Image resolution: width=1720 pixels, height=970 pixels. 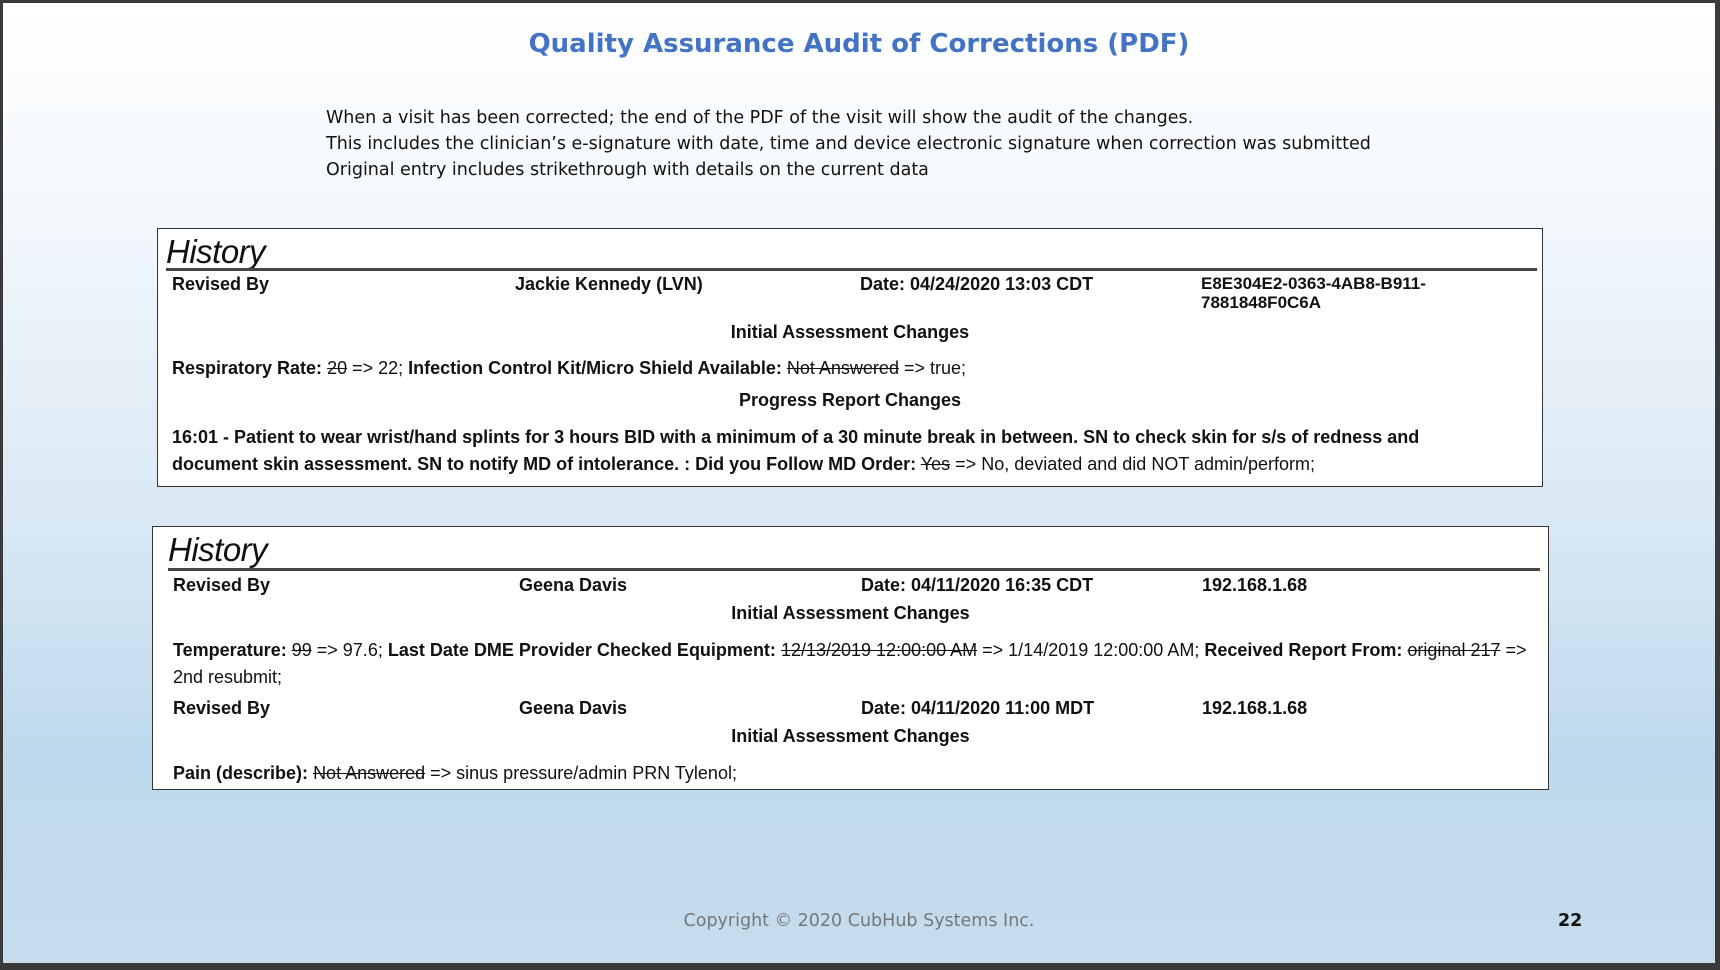 What do you see at coordinates (1261, 302) in the screenshot?
I see `device-signature-line: 7881848F0C6A` at bounding box center [1261, 302].